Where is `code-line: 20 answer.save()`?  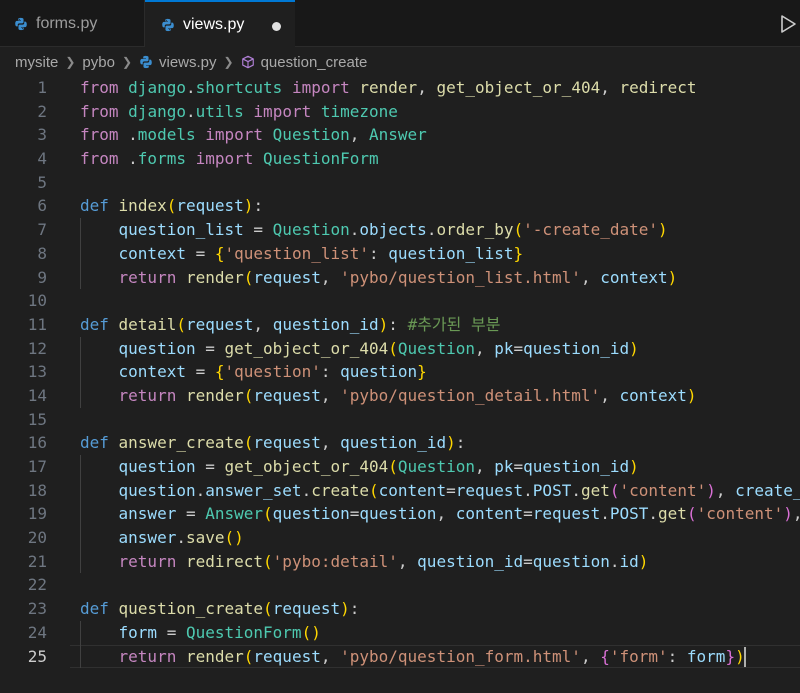
code-line: 20 answer.save() is located at coordinates (400, 538).